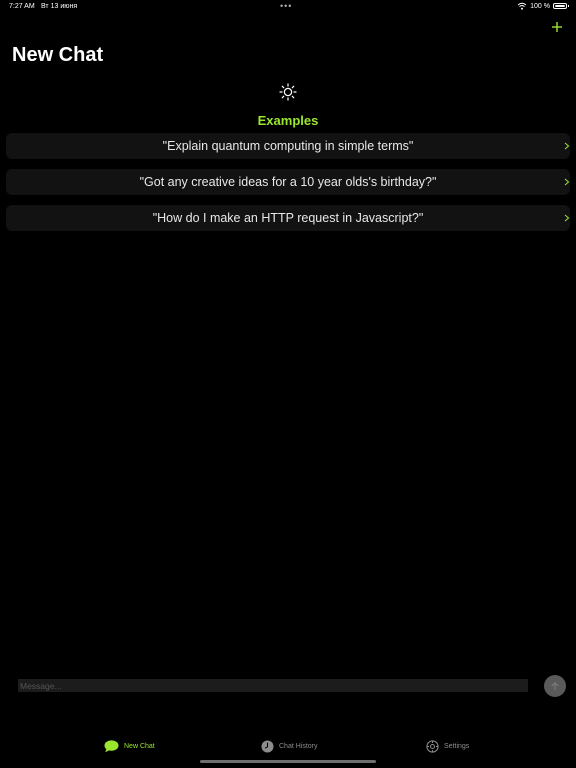 The width and height of the screenshot is (576, 768). What do you see at coordinates (540, 6) in the screenshot?
I see `battery-percent: 100 %` at bounding box center [540, 6].